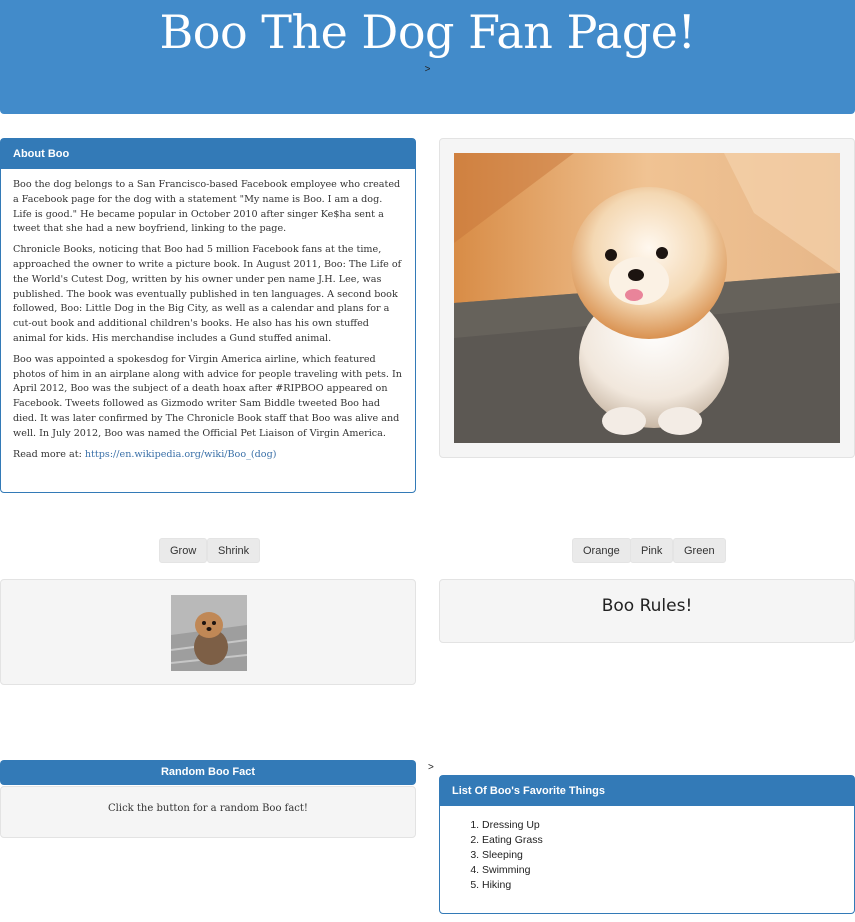 The image size is (855, 922). Describe the element at coordinates (668, 885) in the screenshot. I see `list-item: Hiking` at that location.